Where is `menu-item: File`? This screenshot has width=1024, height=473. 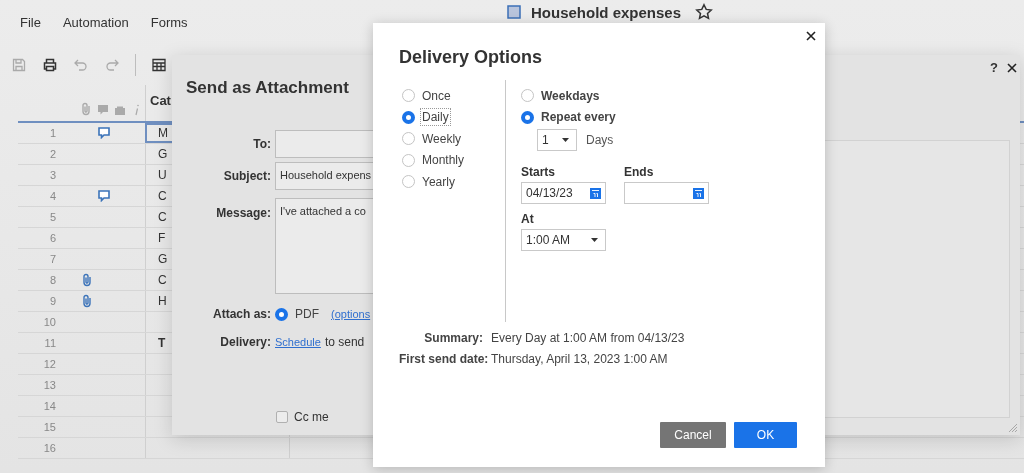
menu-item: File is located at coordinates (30, 22).